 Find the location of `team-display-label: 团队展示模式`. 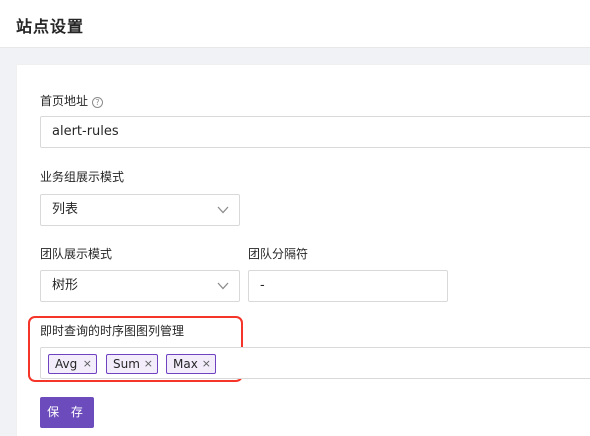

team-display-label: 团队展示模式 is located at coordinates (76, 254).